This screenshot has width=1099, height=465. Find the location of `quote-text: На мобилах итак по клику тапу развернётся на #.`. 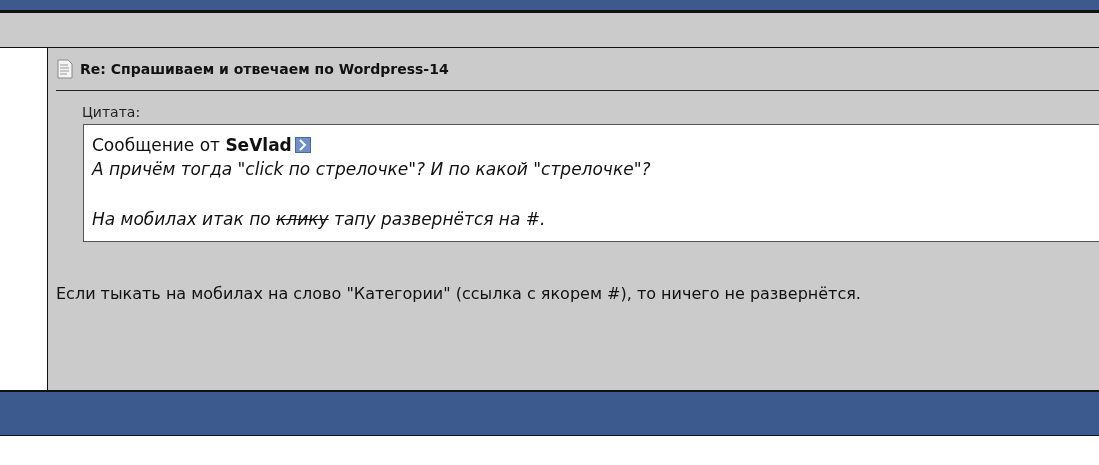

quote-text: На мобилах итак по клику тапу развернётся на #. is located at coordinates (319, 219).